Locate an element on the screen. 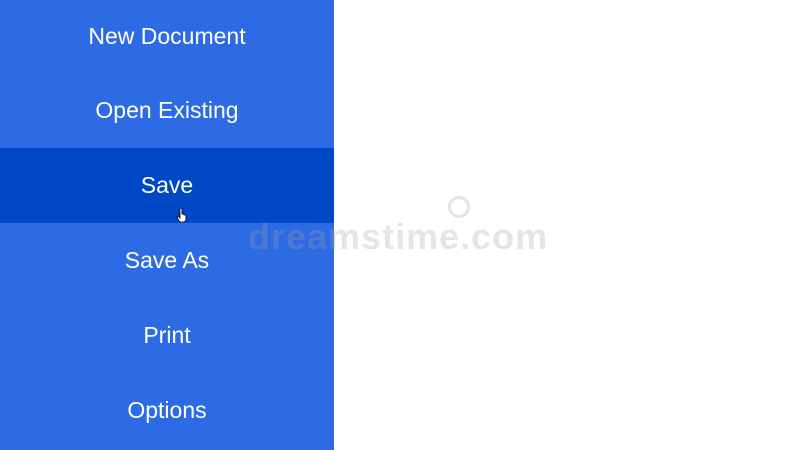 This screenshot has height=450, width=800. menu-item-save-as: Save As is located at coordinates (167, 260).